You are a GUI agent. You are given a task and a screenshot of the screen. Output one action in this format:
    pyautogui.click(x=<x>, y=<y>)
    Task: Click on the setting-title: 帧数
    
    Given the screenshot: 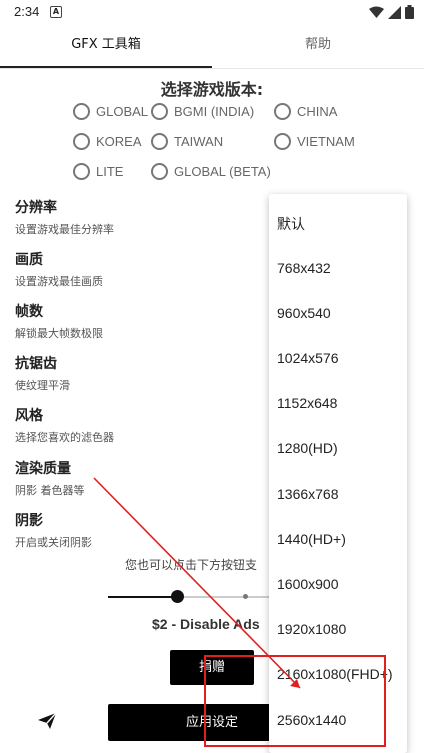 What is the action you would take?
    pyautogui.click(x=29, y=312)
    